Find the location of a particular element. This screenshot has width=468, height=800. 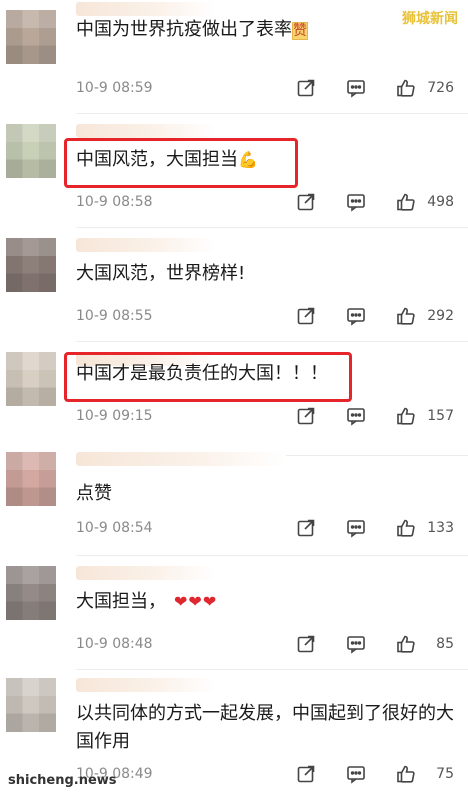

heart-icon: ❤❤❤ is located at coordinates (196, 601).